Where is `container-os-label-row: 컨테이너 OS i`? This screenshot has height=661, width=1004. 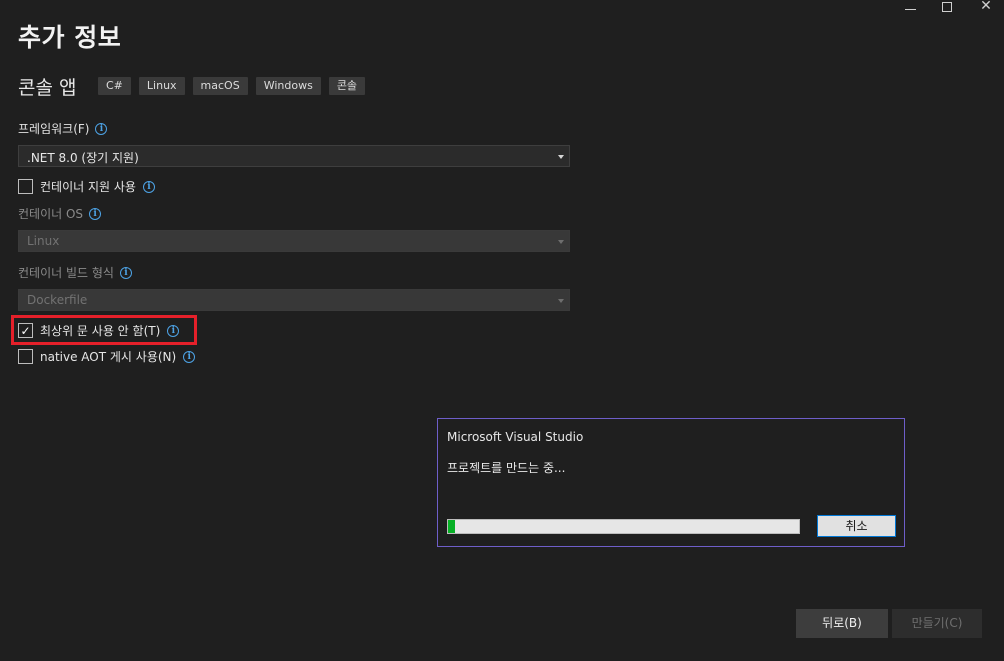 container-os-label-row: 컨테이너 OS i is located at coordinates (60, 213).